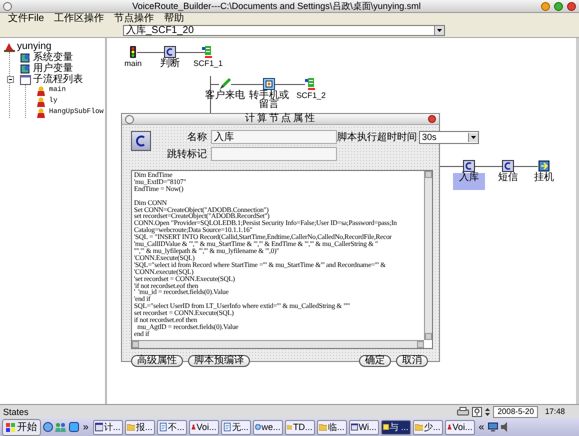 This screenshot has height=436, width=579. What do you see at coordinates (284, 30) in the screenshot?
I see `flow-dropdown: 入库_SCF1_20` at bounding box center [284, 30].